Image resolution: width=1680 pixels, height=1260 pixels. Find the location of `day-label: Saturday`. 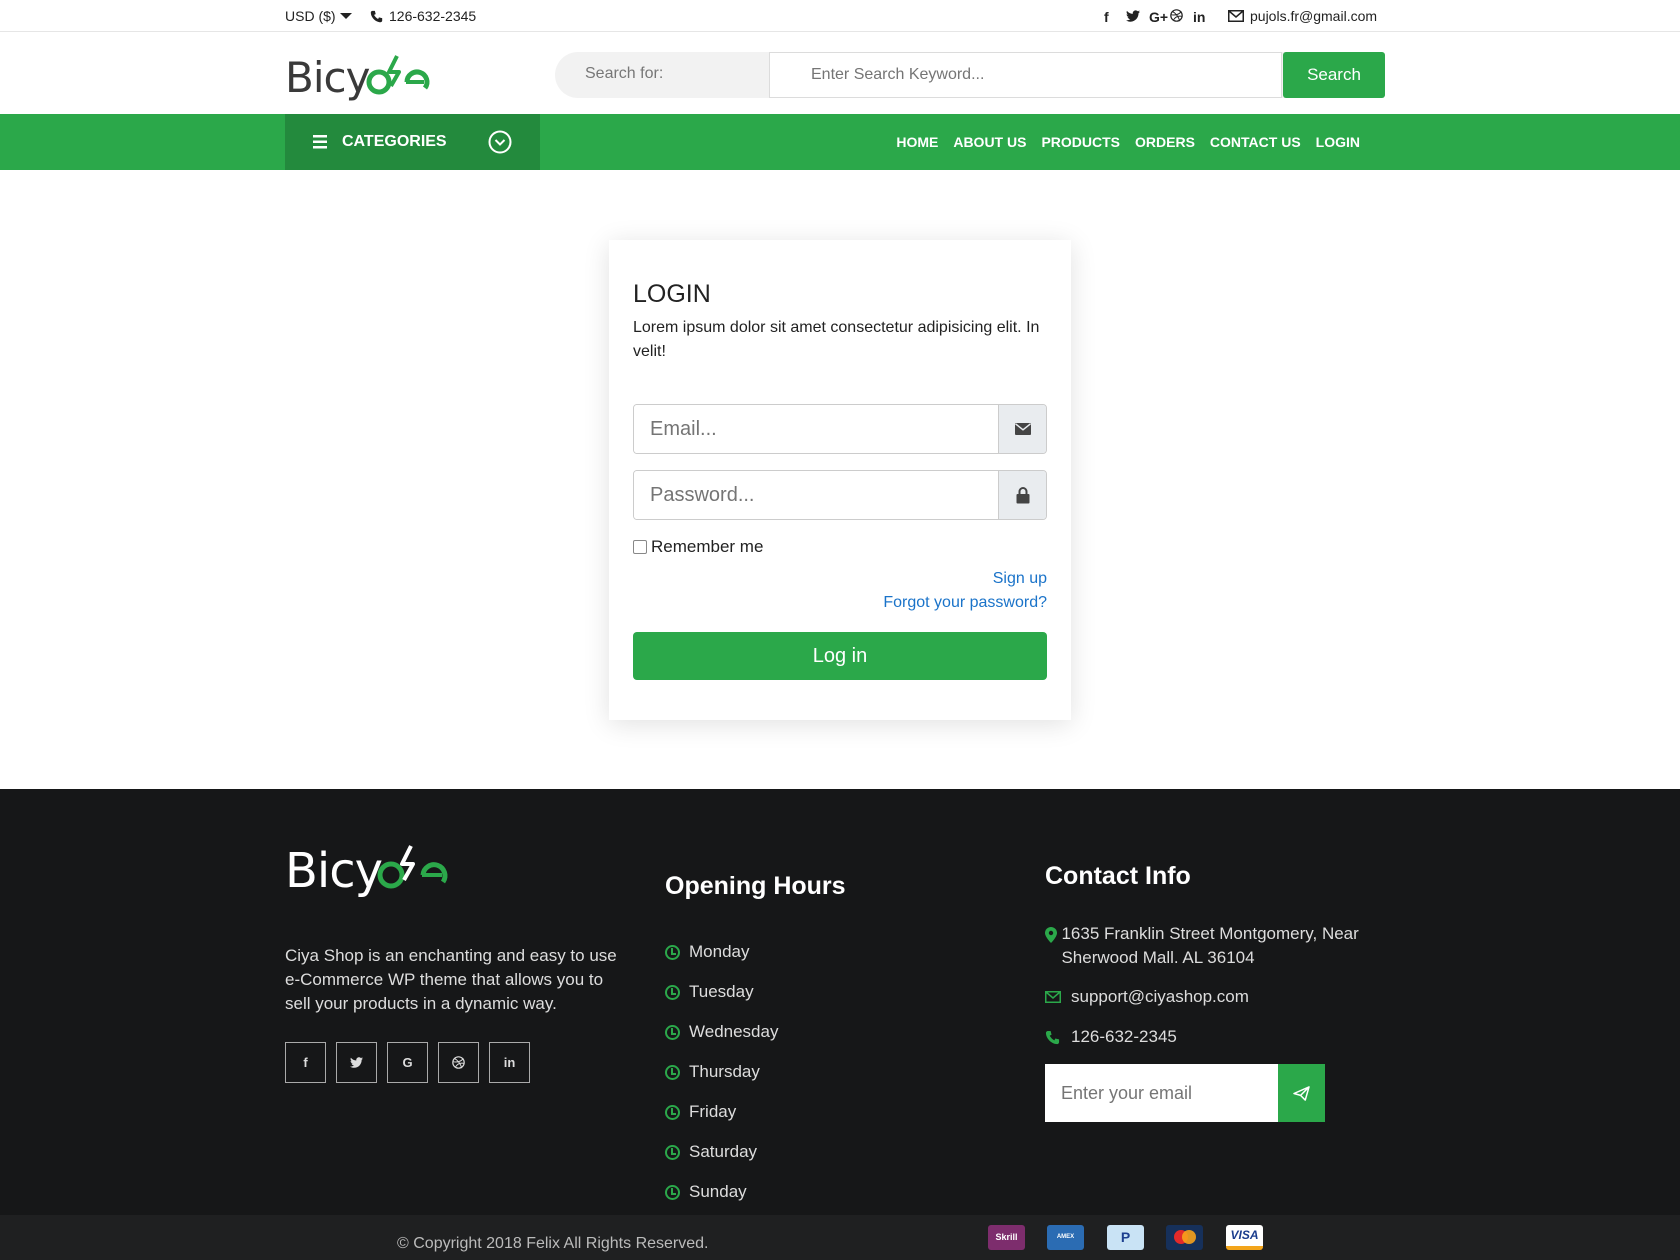

day-label: Saturday is located at coordinates (723, 1151).